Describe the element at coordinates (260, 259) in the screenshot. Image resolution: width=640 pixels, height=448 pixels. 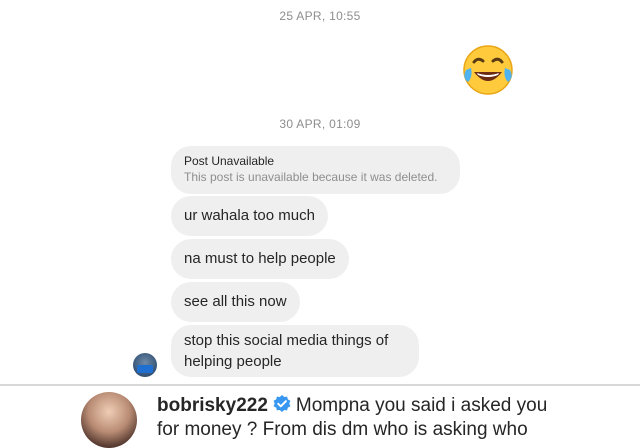
I see `message-bubble: na must to help people` at that location.